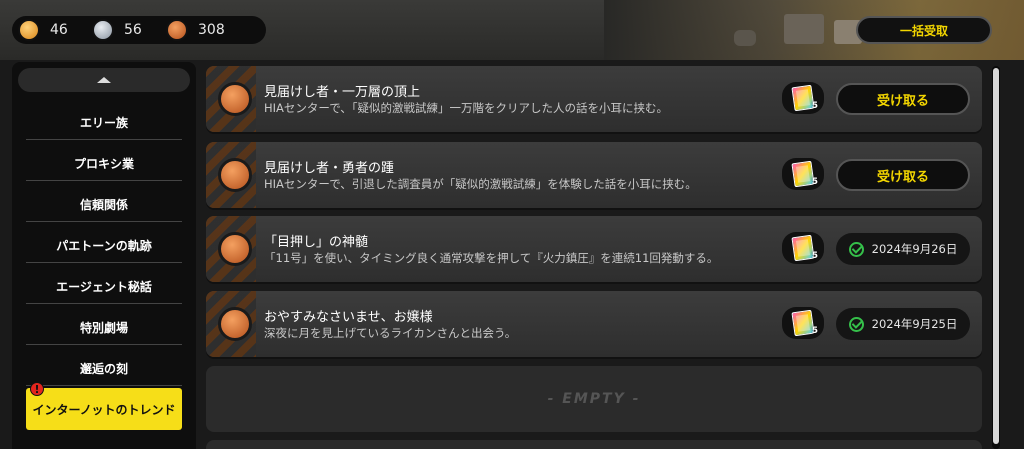  What do you see at coordinates (316, 242) in the screenshot?
I see `achievement-title: 「目押し」の神髄` at bounding box center [316, 242].